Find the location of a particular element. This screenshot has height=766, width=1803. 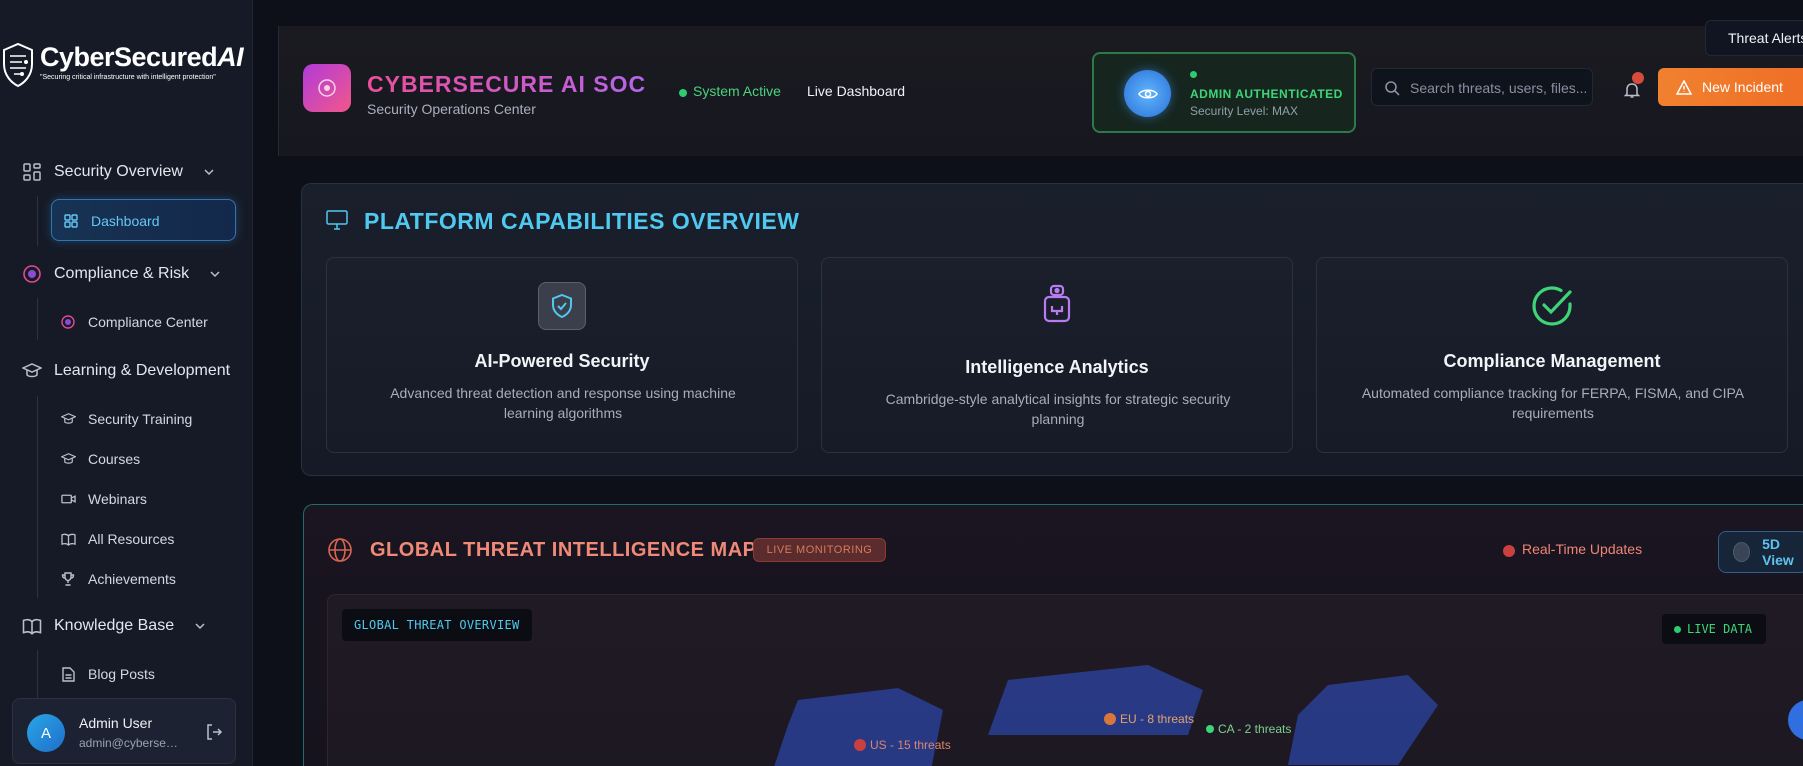

user-name: Admin User is located at coordinates (116, 723).